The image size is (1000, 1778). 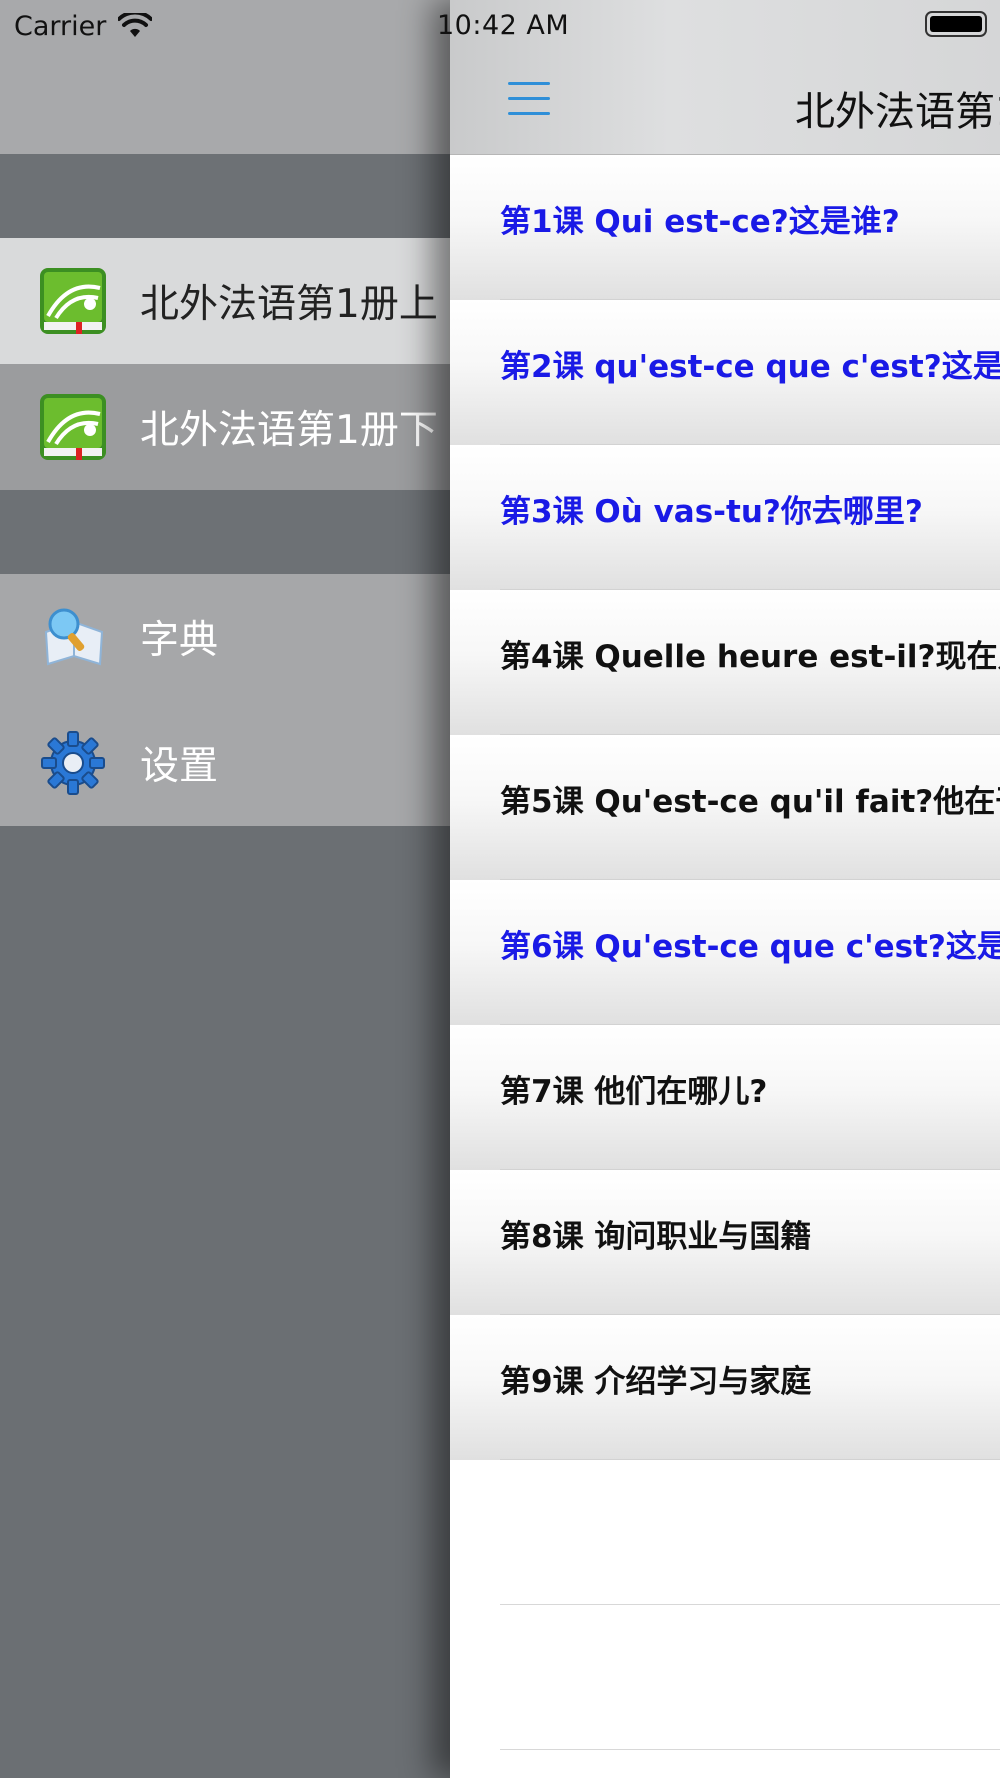 What do you see at coordinates (897, 112) in the screenshot?
I see `page-title: 北外法语第1册上` at bounding box center [897, 112].